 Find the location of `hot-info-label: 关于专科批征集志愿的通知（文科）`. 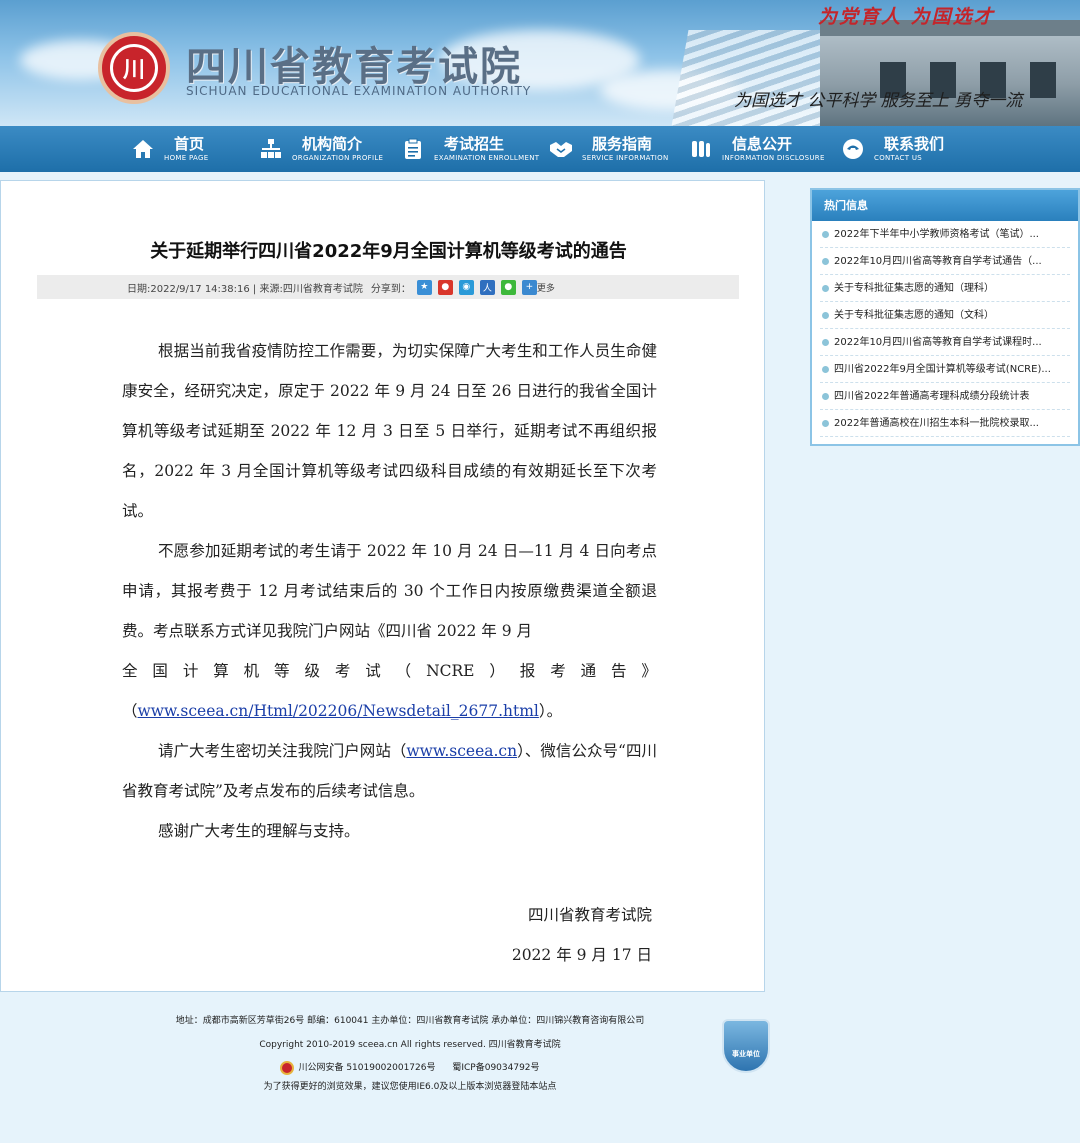

hot-info-label: 关于专科批征集志愿的通知（文科） is located at coordinates (914, 315).